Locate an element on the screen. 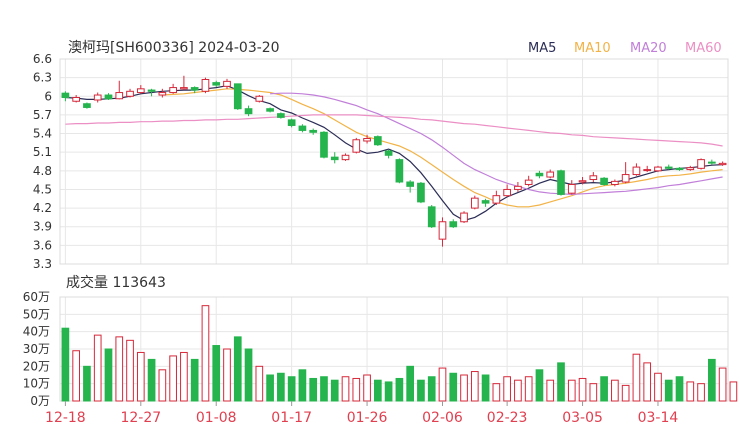  price-tick-label: 4.5 is located at coordinates (42, 189).